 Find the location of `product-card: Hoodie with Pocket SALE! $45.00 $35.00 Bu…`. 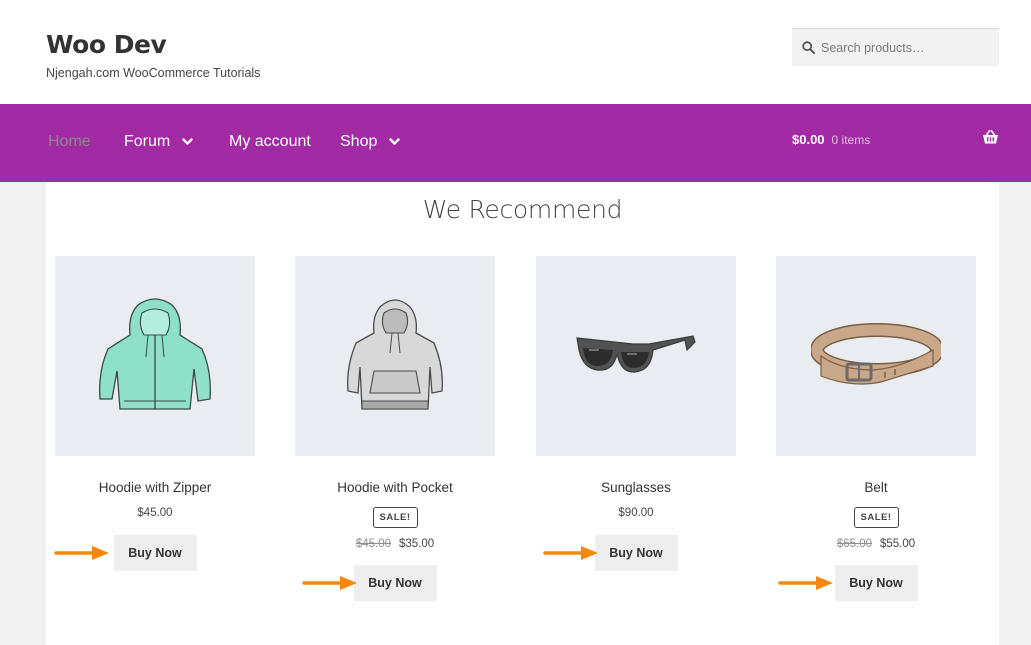

product-card: Hoodie with Pocket SALE! $45.00 $35.00 Bu… is located at coordinates (395, 428).